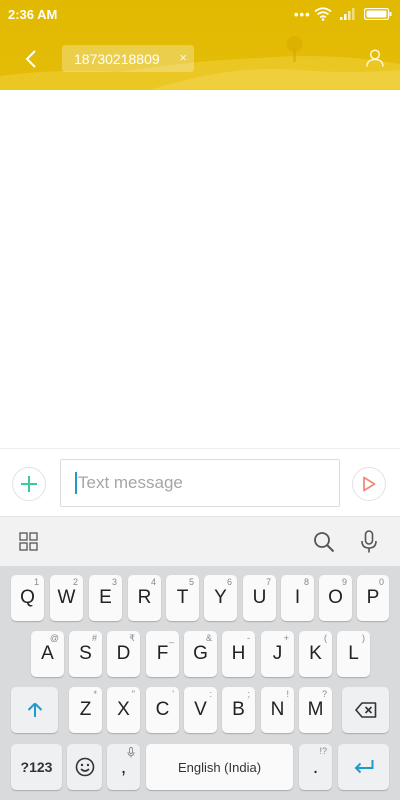 The height and width of the screenshot is (800, 400). Describe the element at coordinates (315, 710) in the screenshot. I see `key-m: ? M` at that location.